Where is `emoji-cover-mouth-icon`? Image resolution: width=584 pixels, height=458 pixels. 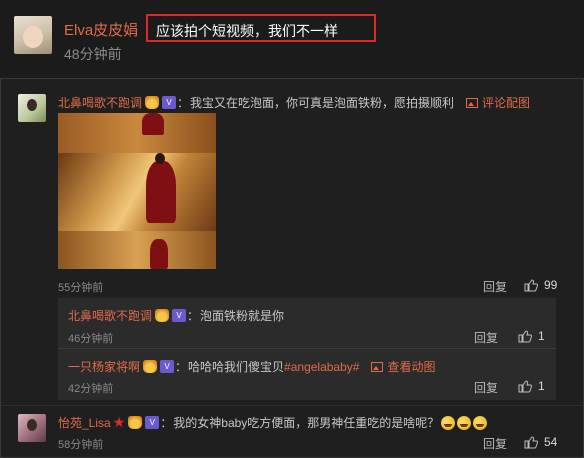
emoji-cover-mouth-icon is located at coordinates (480, 422).